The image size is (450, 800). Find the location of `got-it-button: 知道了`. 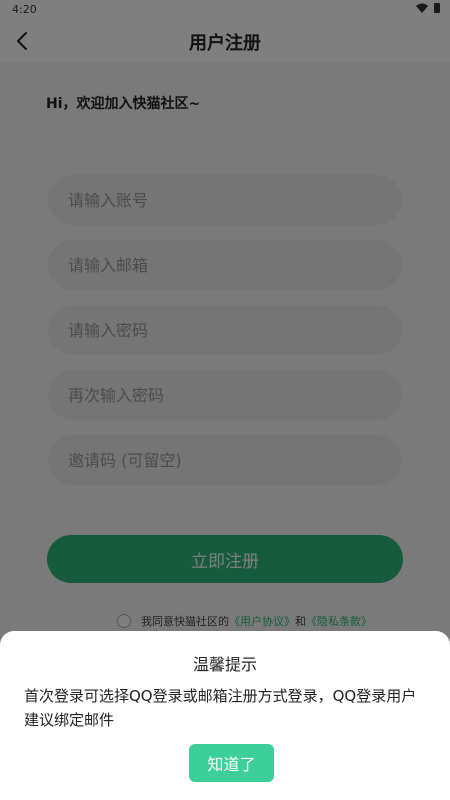

got-it-button: 知道了 is located at coordinates (231, 763).